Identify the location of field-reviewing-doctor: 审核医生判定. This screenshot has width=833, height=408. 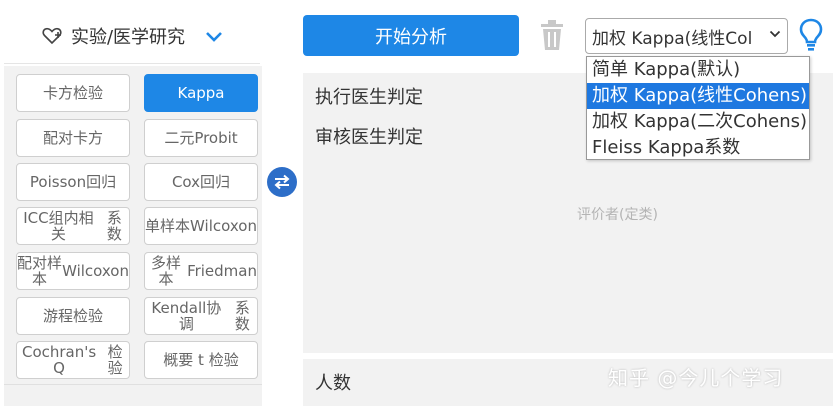
(369, 136).